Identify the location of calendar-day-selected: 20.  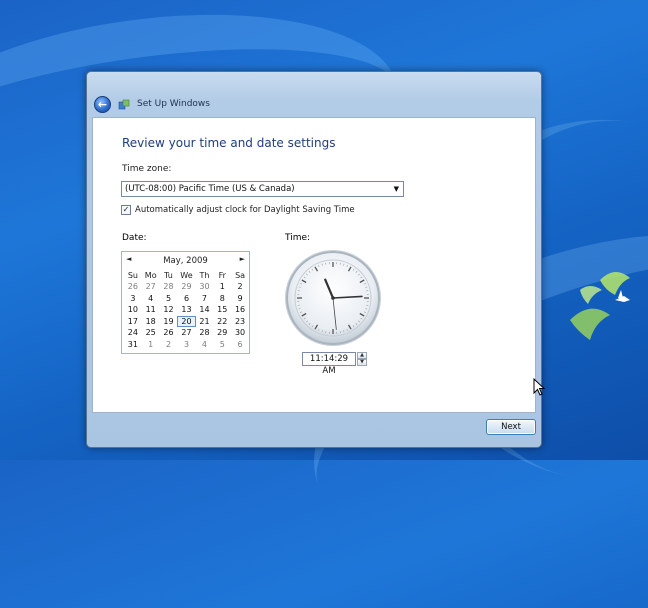
(186, 322).